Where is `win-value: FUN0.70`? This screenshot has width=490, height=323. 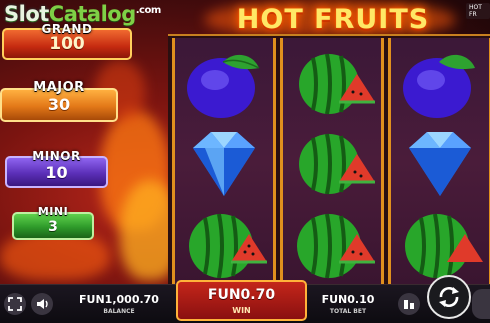 win-value: FUN0.70 is located at coordinates (241, 295).